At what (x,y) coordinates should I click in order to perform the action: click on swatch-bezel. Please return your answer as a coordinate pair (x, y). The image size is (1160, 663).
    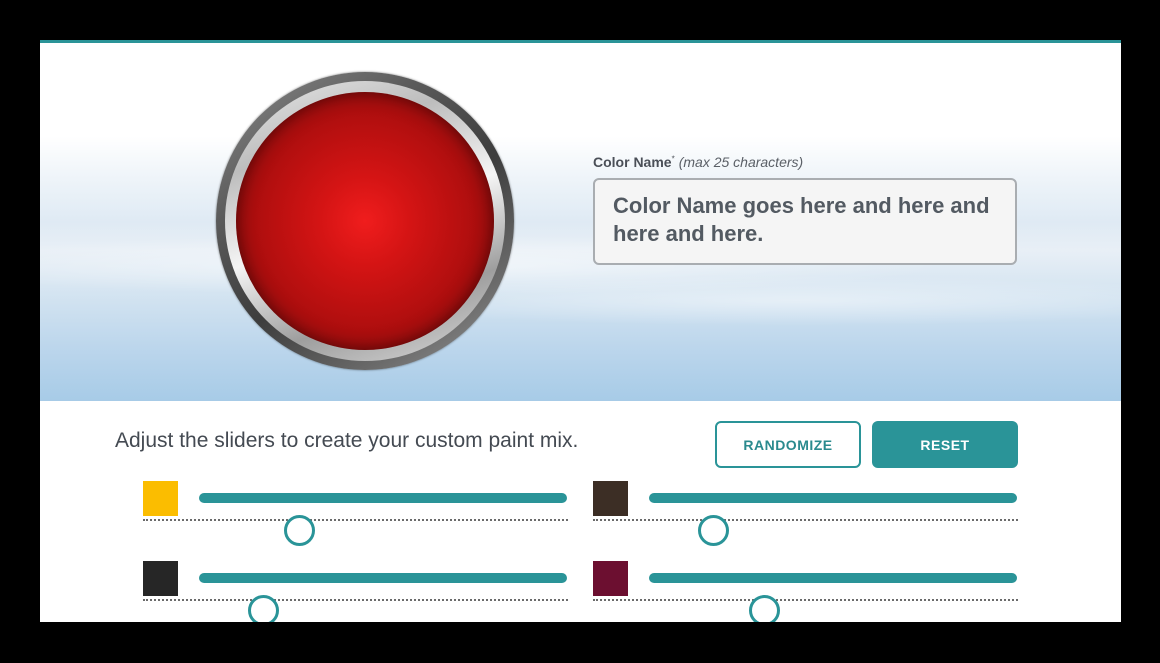
    Looking at the image, I should click on (365, 221).